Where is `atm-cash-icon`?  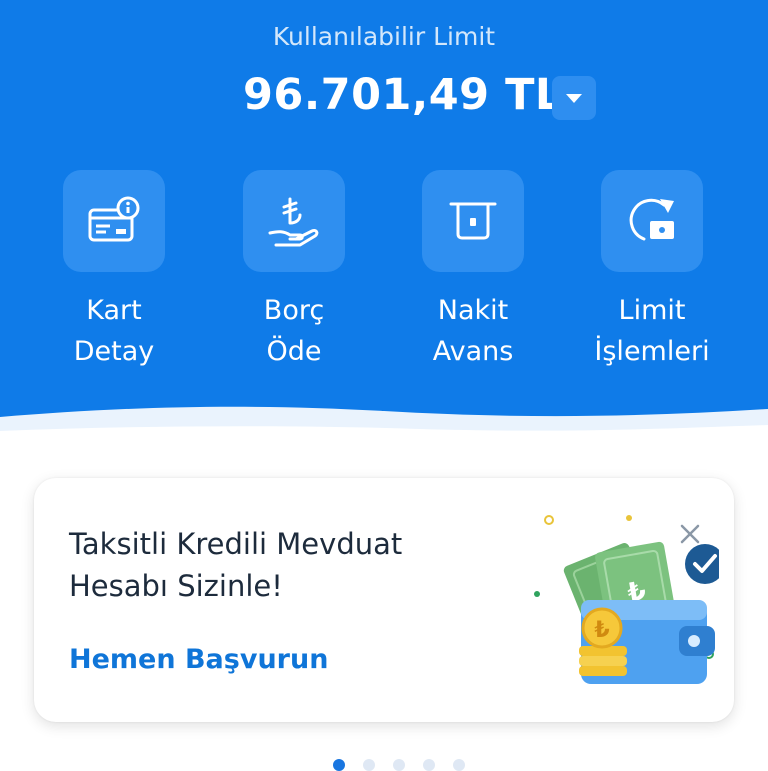
atm-cash-icon is located at coordinates (473, 221).